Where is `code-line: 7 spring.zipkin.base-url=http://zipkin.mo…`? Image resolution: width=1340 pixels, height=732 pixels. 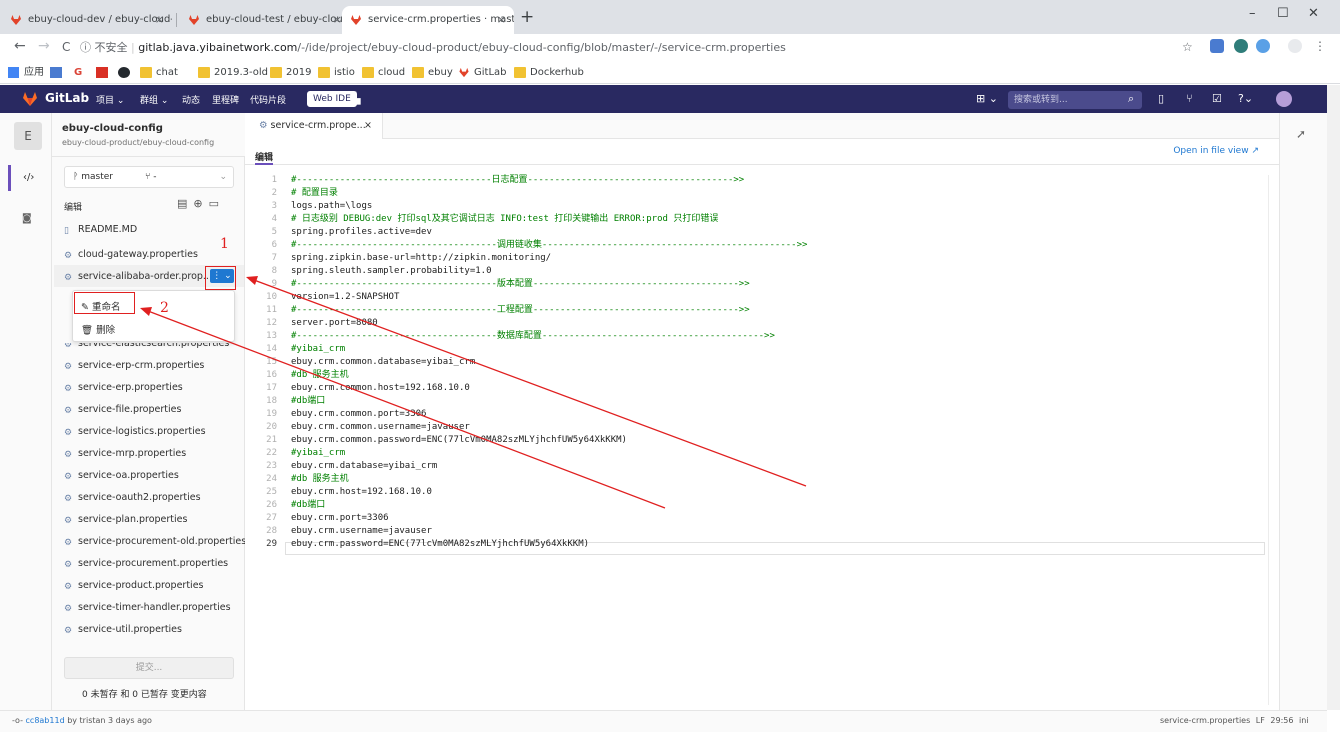
code-line: 7 spring.zipkin.base-url=http://zipkin.mo… is located at coordinates (398, 258).